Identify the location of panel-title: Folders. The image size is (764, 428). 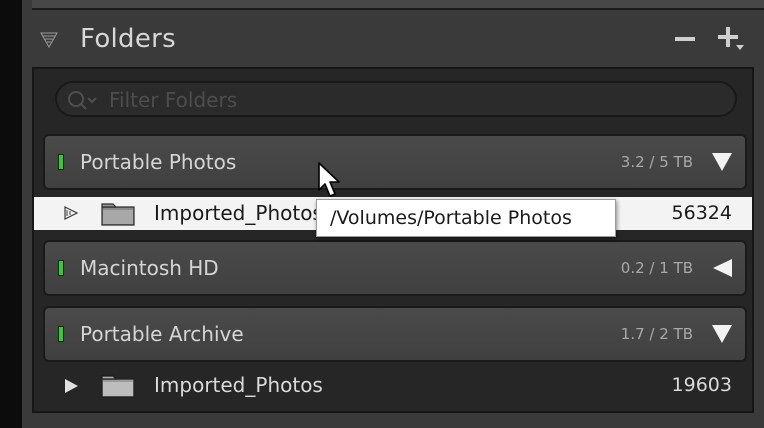
(128, 39).